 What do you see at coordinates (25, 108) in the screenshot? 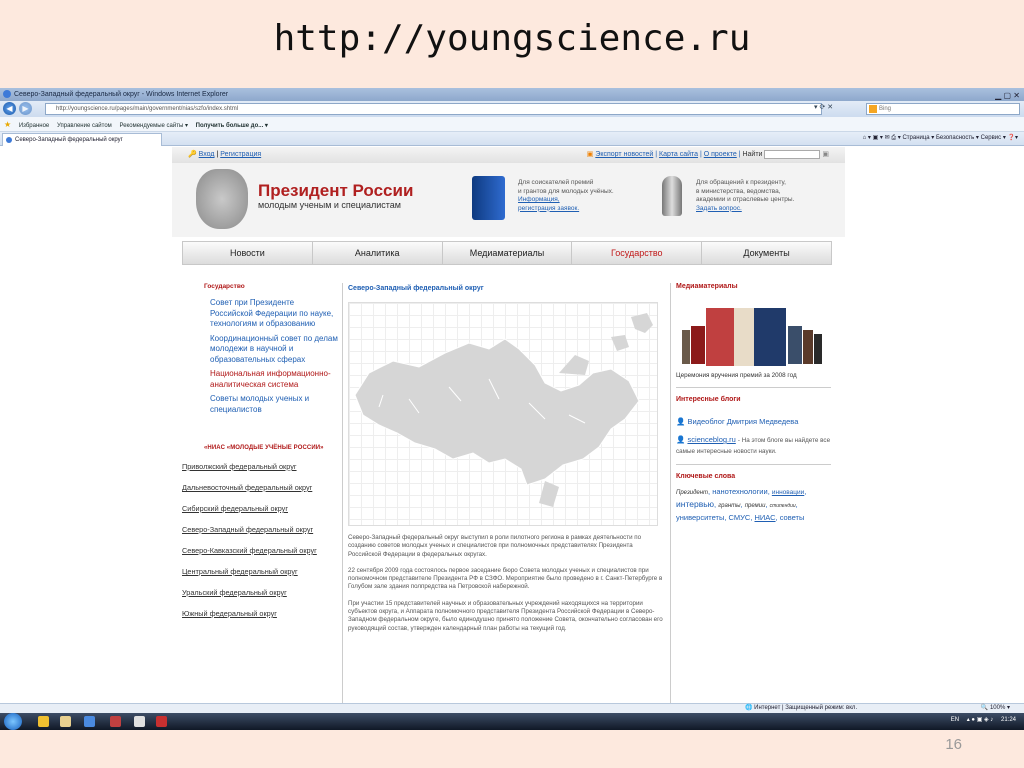
I see `forward-button-icon: ▶` at bounding box center [25, 108].